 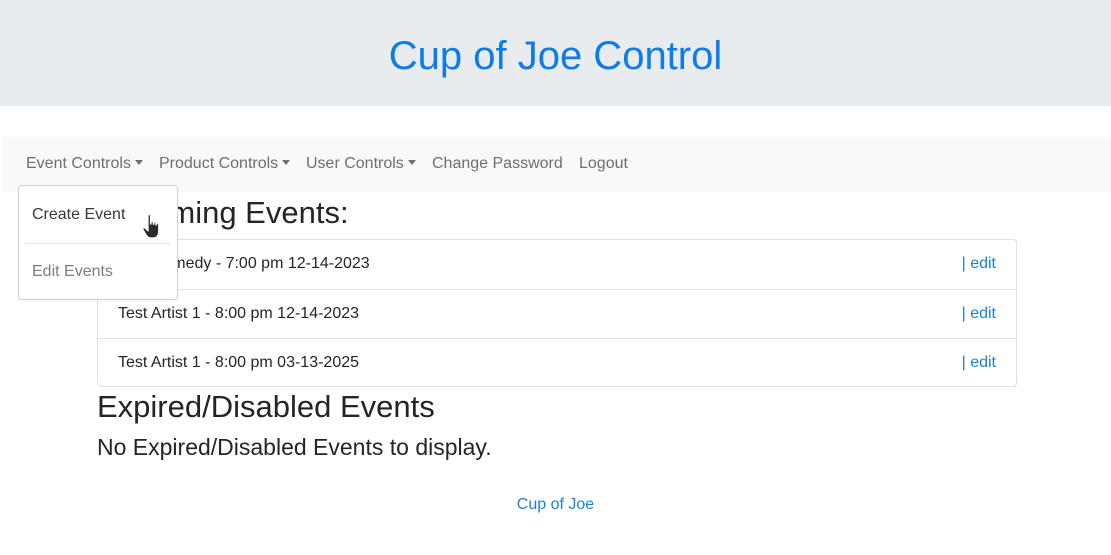 What do you see at coordinates (239, 313) in the screenshot?
I see `event-row-text: Test Artist 1 - 8:00 pm 12-14-2023` at bounding box center [239, 313].